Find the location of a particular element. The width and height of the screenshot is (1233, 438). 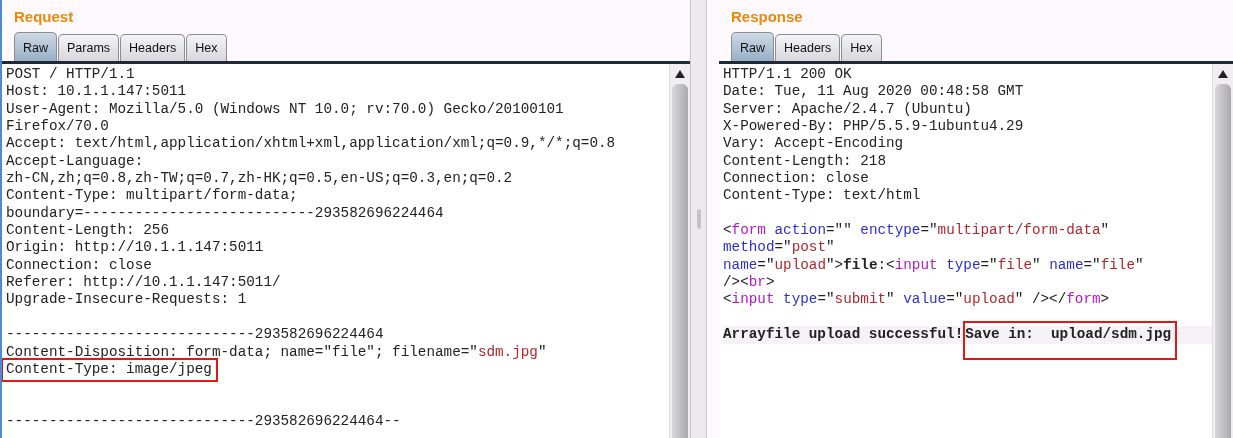

splitter-handle is located at coordinates (698, 219).